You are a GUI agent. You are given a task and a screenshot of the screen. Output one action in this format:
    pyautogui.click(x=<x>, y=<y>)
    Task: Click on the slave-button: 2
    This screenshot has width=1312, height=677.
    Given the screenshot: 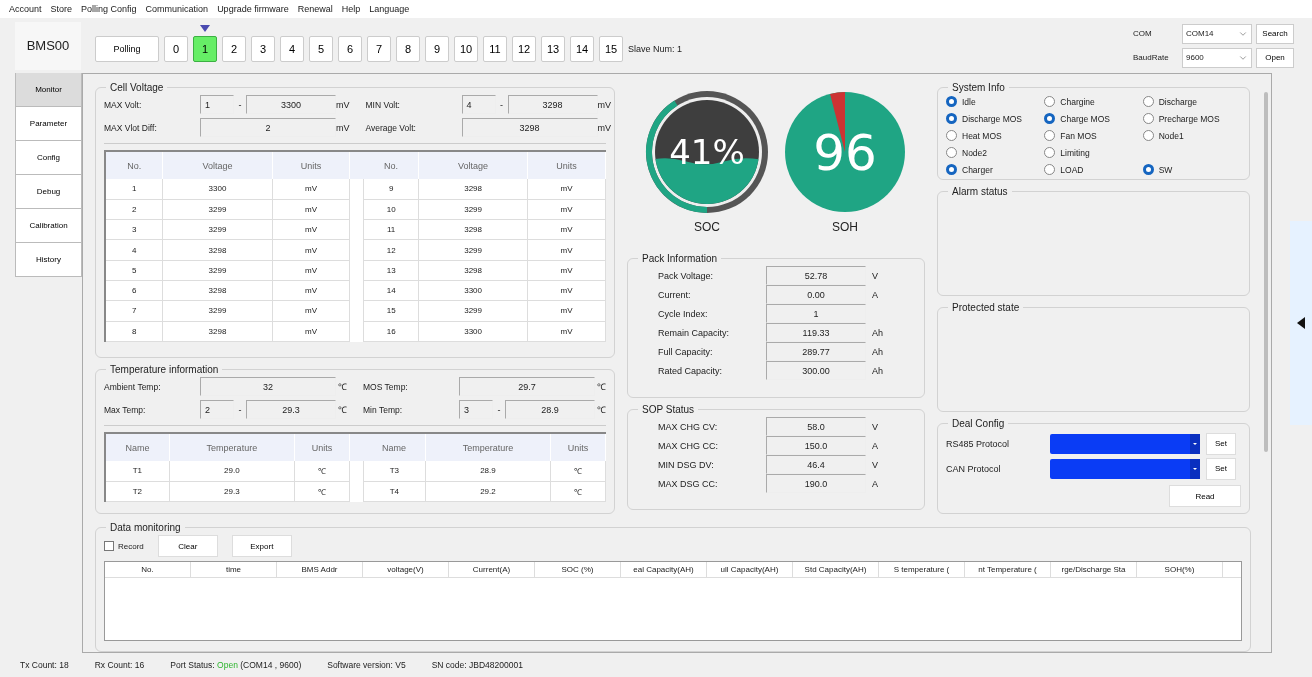 What is the action you would take?
    pyautogui.click(x=234, y=48)
    